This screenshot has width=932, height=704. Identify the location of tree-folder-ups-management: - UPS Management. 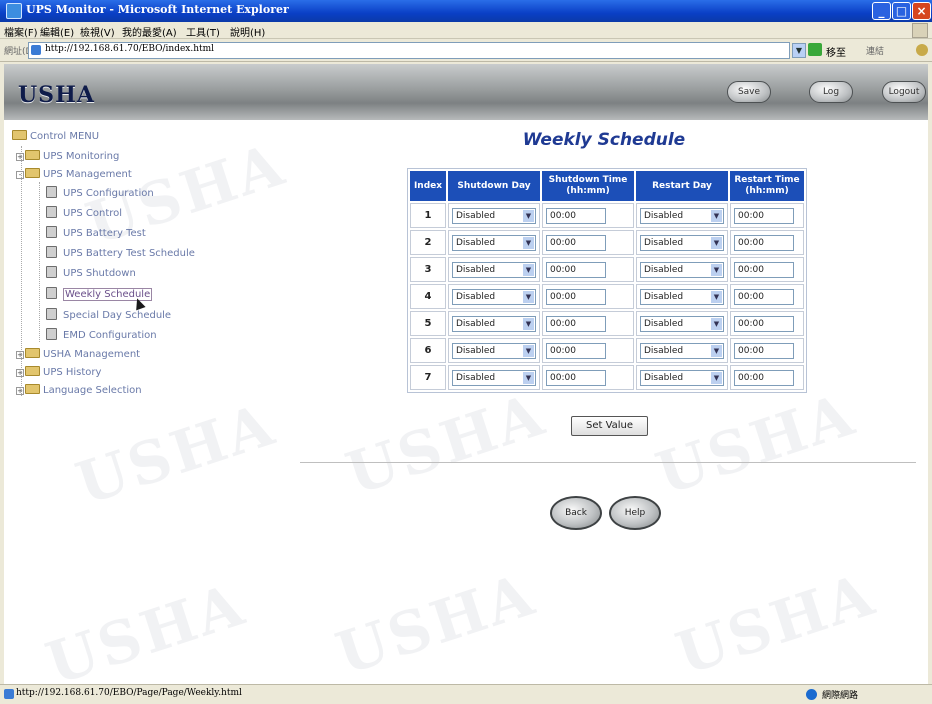
(74, 175).